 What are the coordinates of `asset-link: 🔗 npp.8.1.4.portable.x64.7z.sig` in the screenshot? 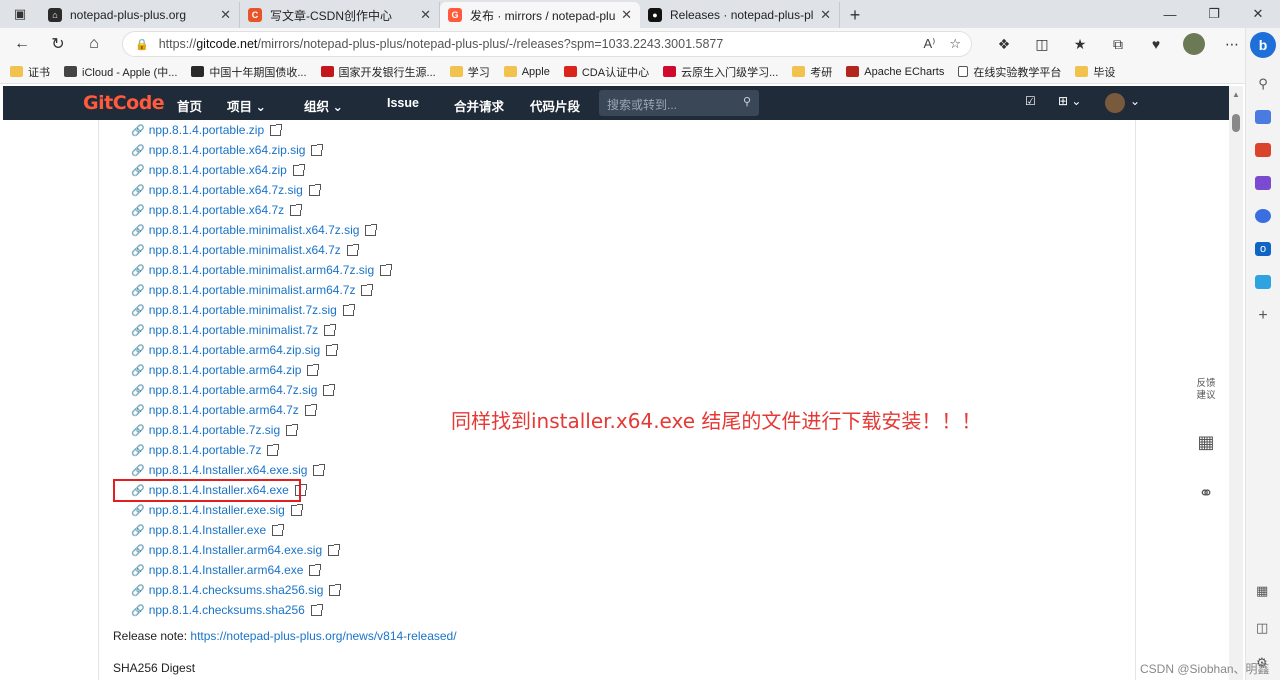 It's located at (261, 190).